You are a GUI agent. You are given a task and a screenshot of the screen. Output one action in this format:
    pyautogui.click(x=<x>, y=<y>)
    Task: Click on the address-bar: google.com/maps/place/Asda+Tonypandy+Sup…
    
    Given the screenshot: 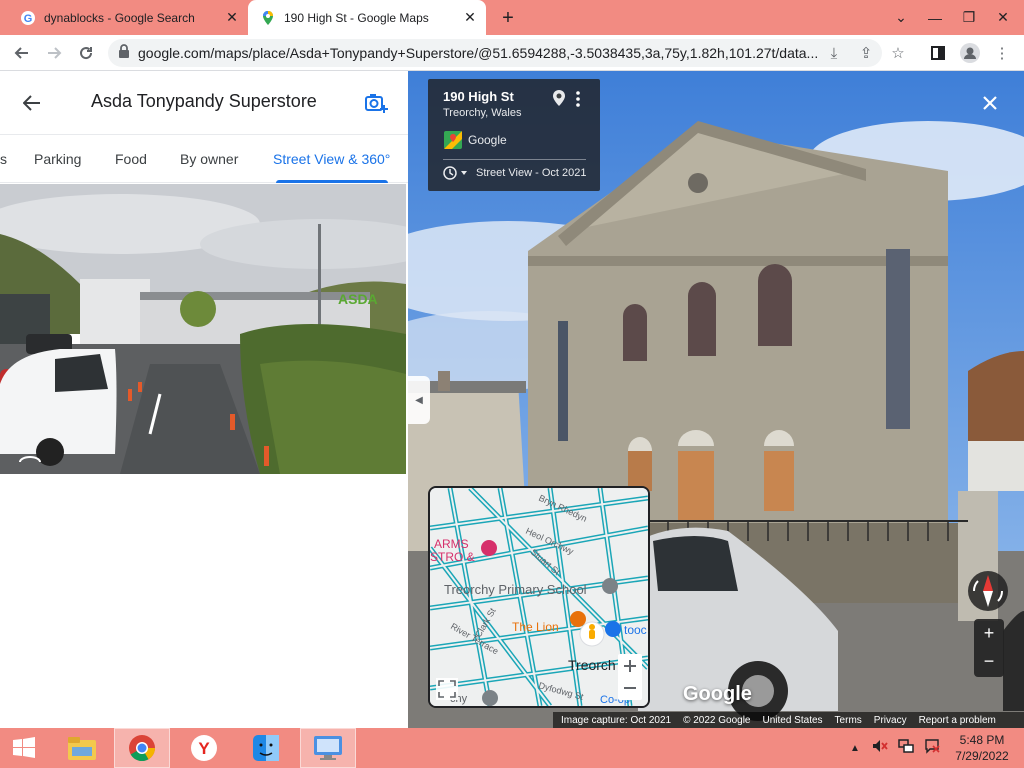 What is the action you would take?
    pyautogui.click(x=495, y=53)
    